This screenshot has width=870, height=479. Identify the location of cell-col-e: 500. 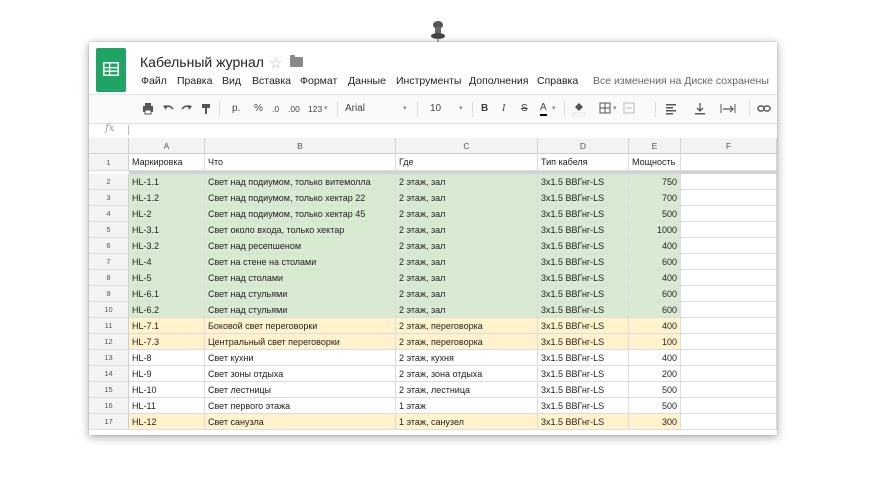
(655, 406).